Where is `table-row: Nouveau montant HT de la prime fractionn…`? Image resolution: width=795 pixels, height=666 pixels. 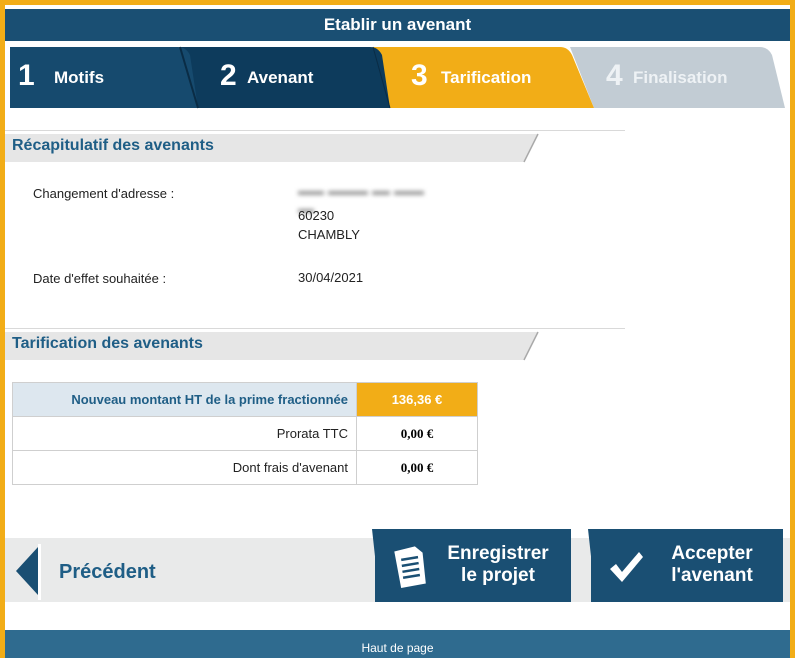 table-row: Nouveau montant HT de la prime fractionn… is located at coordinates (245, 399).